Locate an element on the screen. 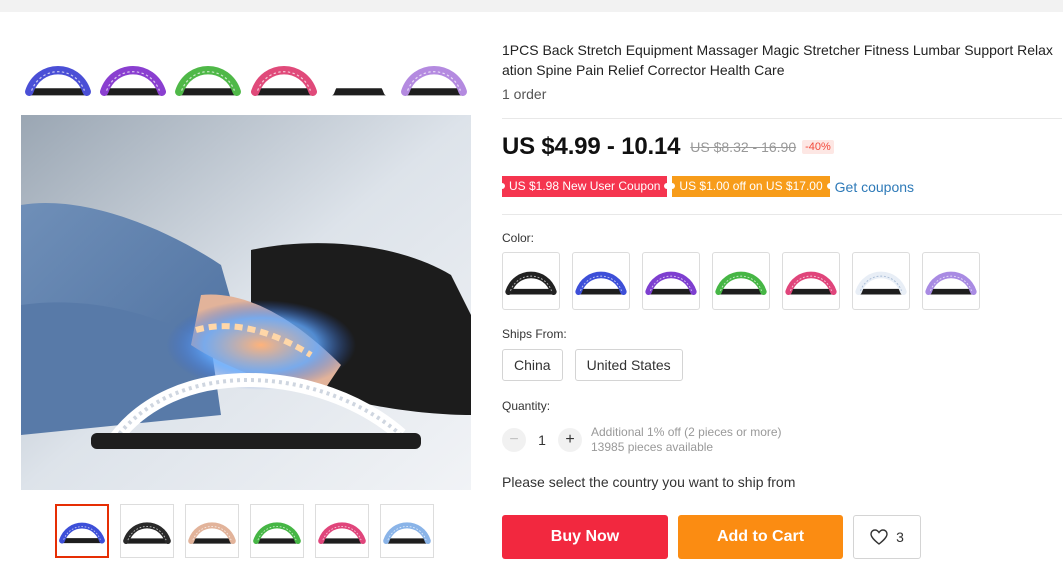 This screenshot has height=588, width=1063. ship-option-united-states: United States is located at coordinates (628, 365).